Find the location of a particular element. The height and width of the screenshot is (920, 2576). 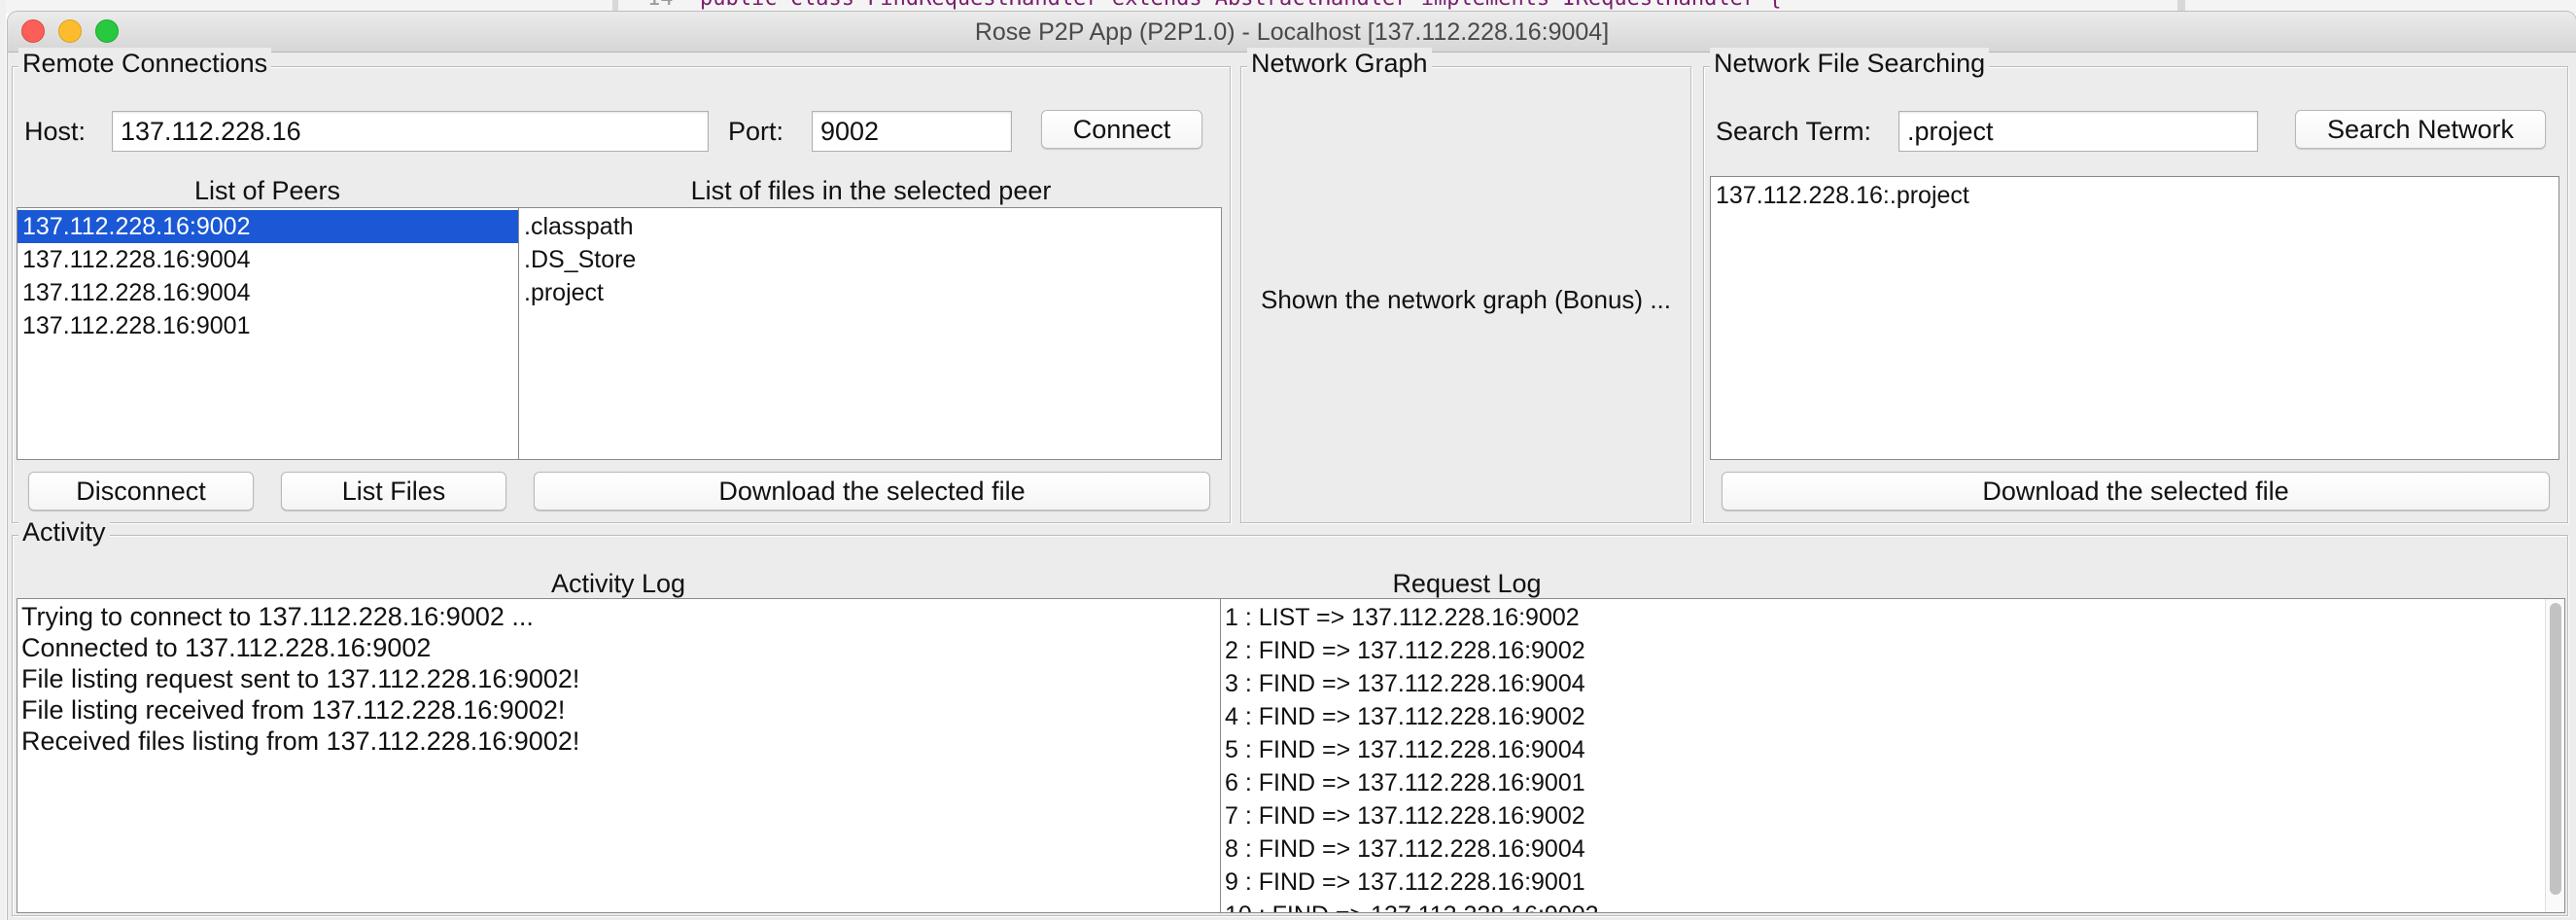

host-input is located at coordinates (411, 131).